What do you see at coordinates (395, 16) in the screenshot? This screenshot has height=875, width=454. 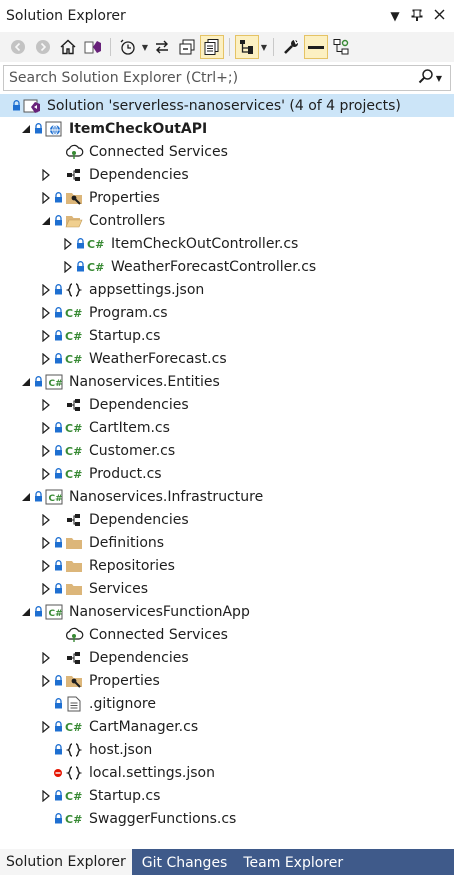 I see `window-position-dropdown-icon: ▼` at bounding box center [395, 16].